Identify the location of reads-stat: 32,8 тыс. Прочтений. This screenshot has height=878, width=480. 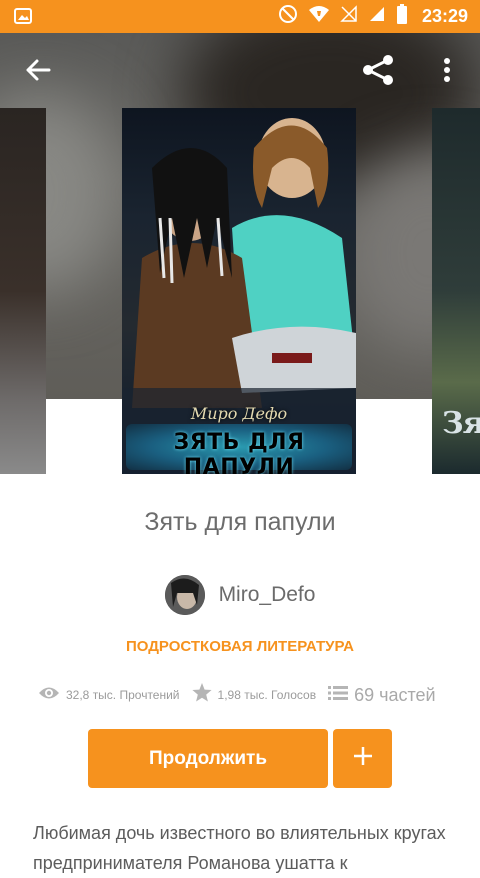
(109, 695).